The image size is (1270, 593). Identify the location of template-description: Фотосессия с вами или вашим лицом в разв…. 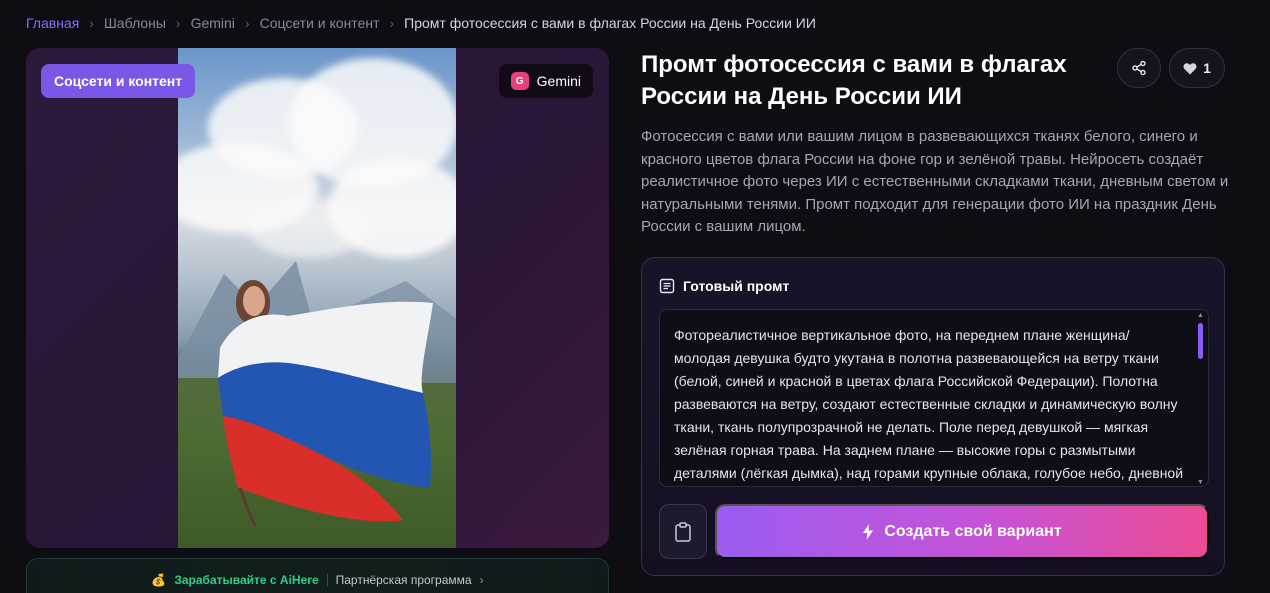
(935, 181).